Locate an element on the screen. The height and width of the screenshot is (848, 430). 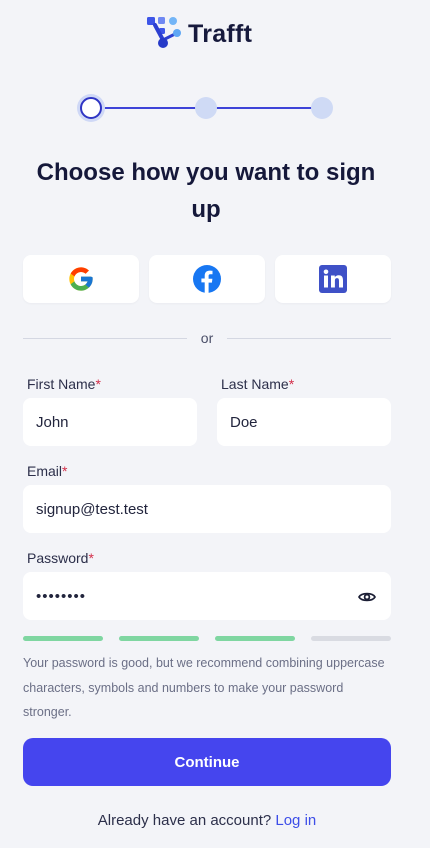
last-name-label-text: Last Name is located at coordinates (255, 384).